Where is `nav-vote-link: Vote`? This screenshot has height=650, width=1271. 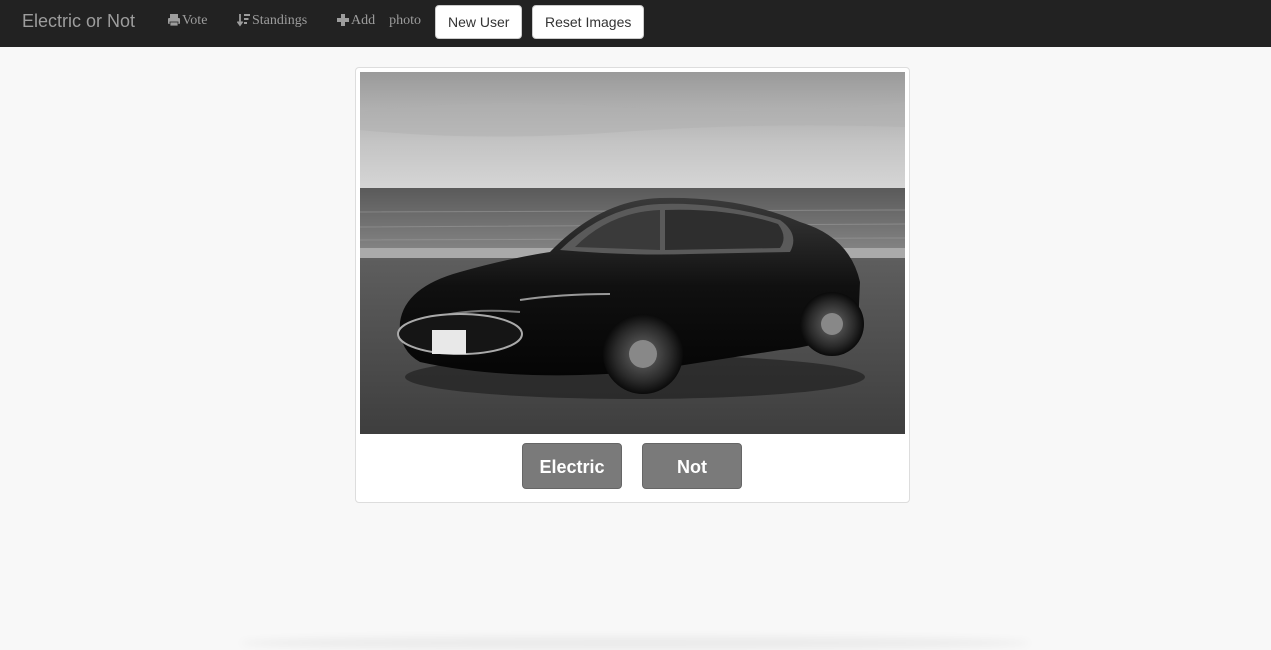
nav-vote-link: Vote is located at coordinates (187, 21).